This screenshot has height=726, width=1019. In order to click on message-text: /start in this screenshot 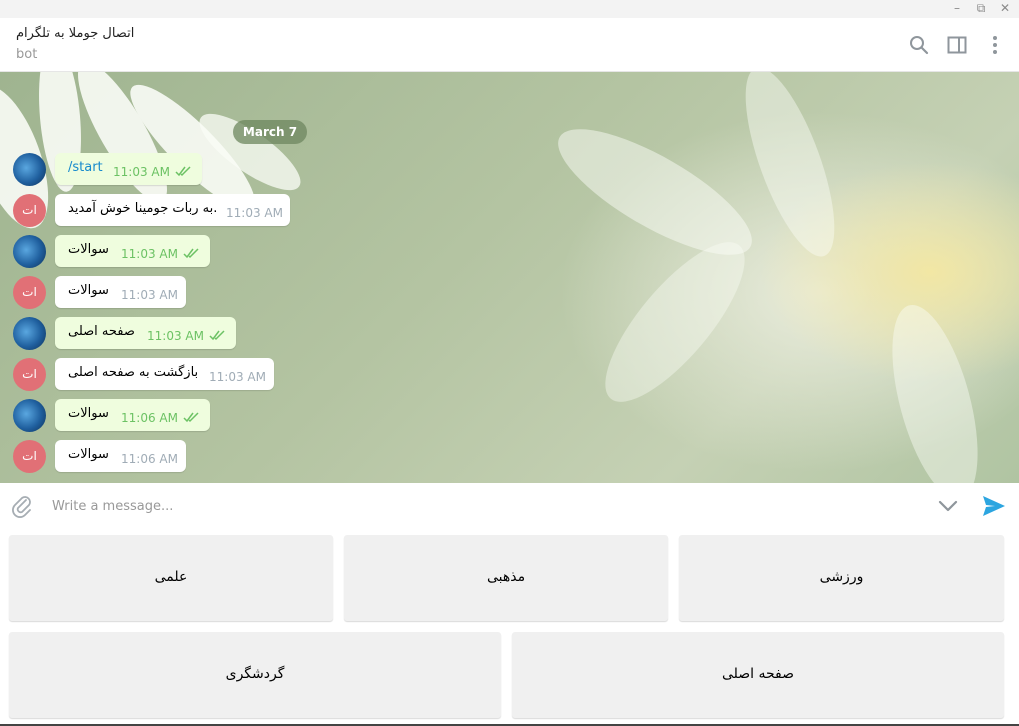, I will do `click(85, 167)`.